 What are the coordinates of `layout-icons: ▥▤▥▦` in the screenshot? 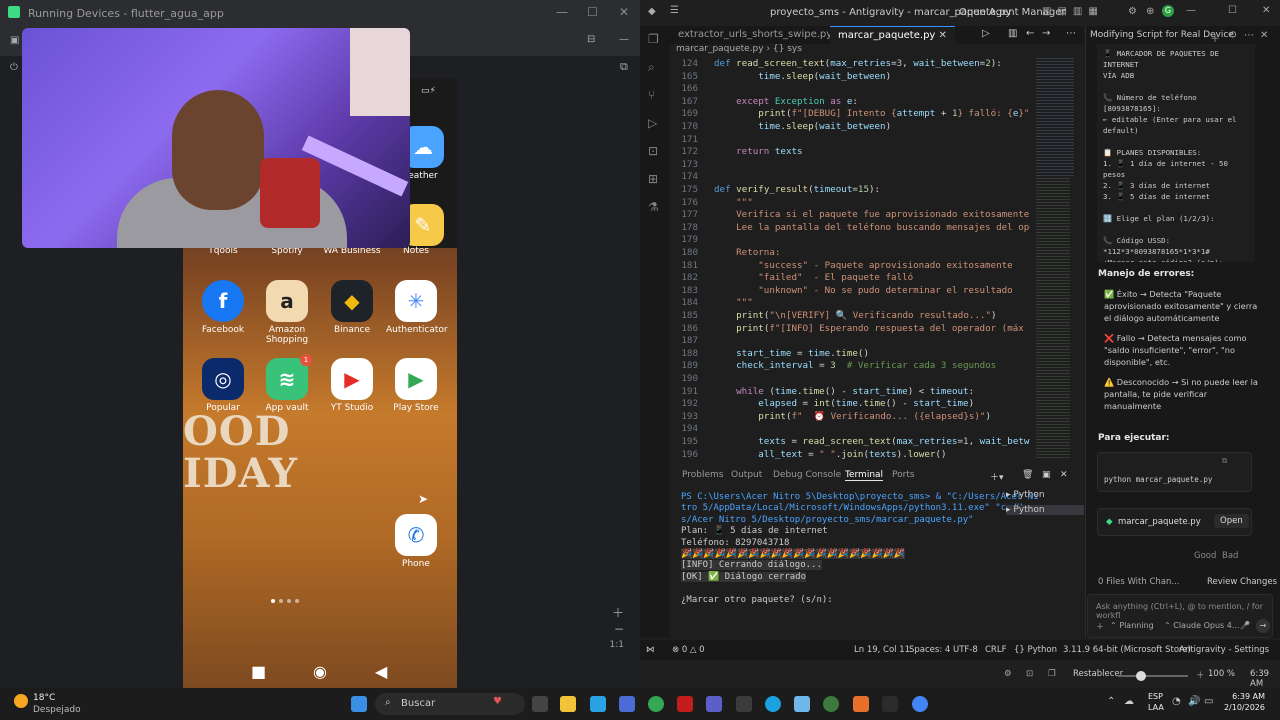 It's located at (1073, 11).